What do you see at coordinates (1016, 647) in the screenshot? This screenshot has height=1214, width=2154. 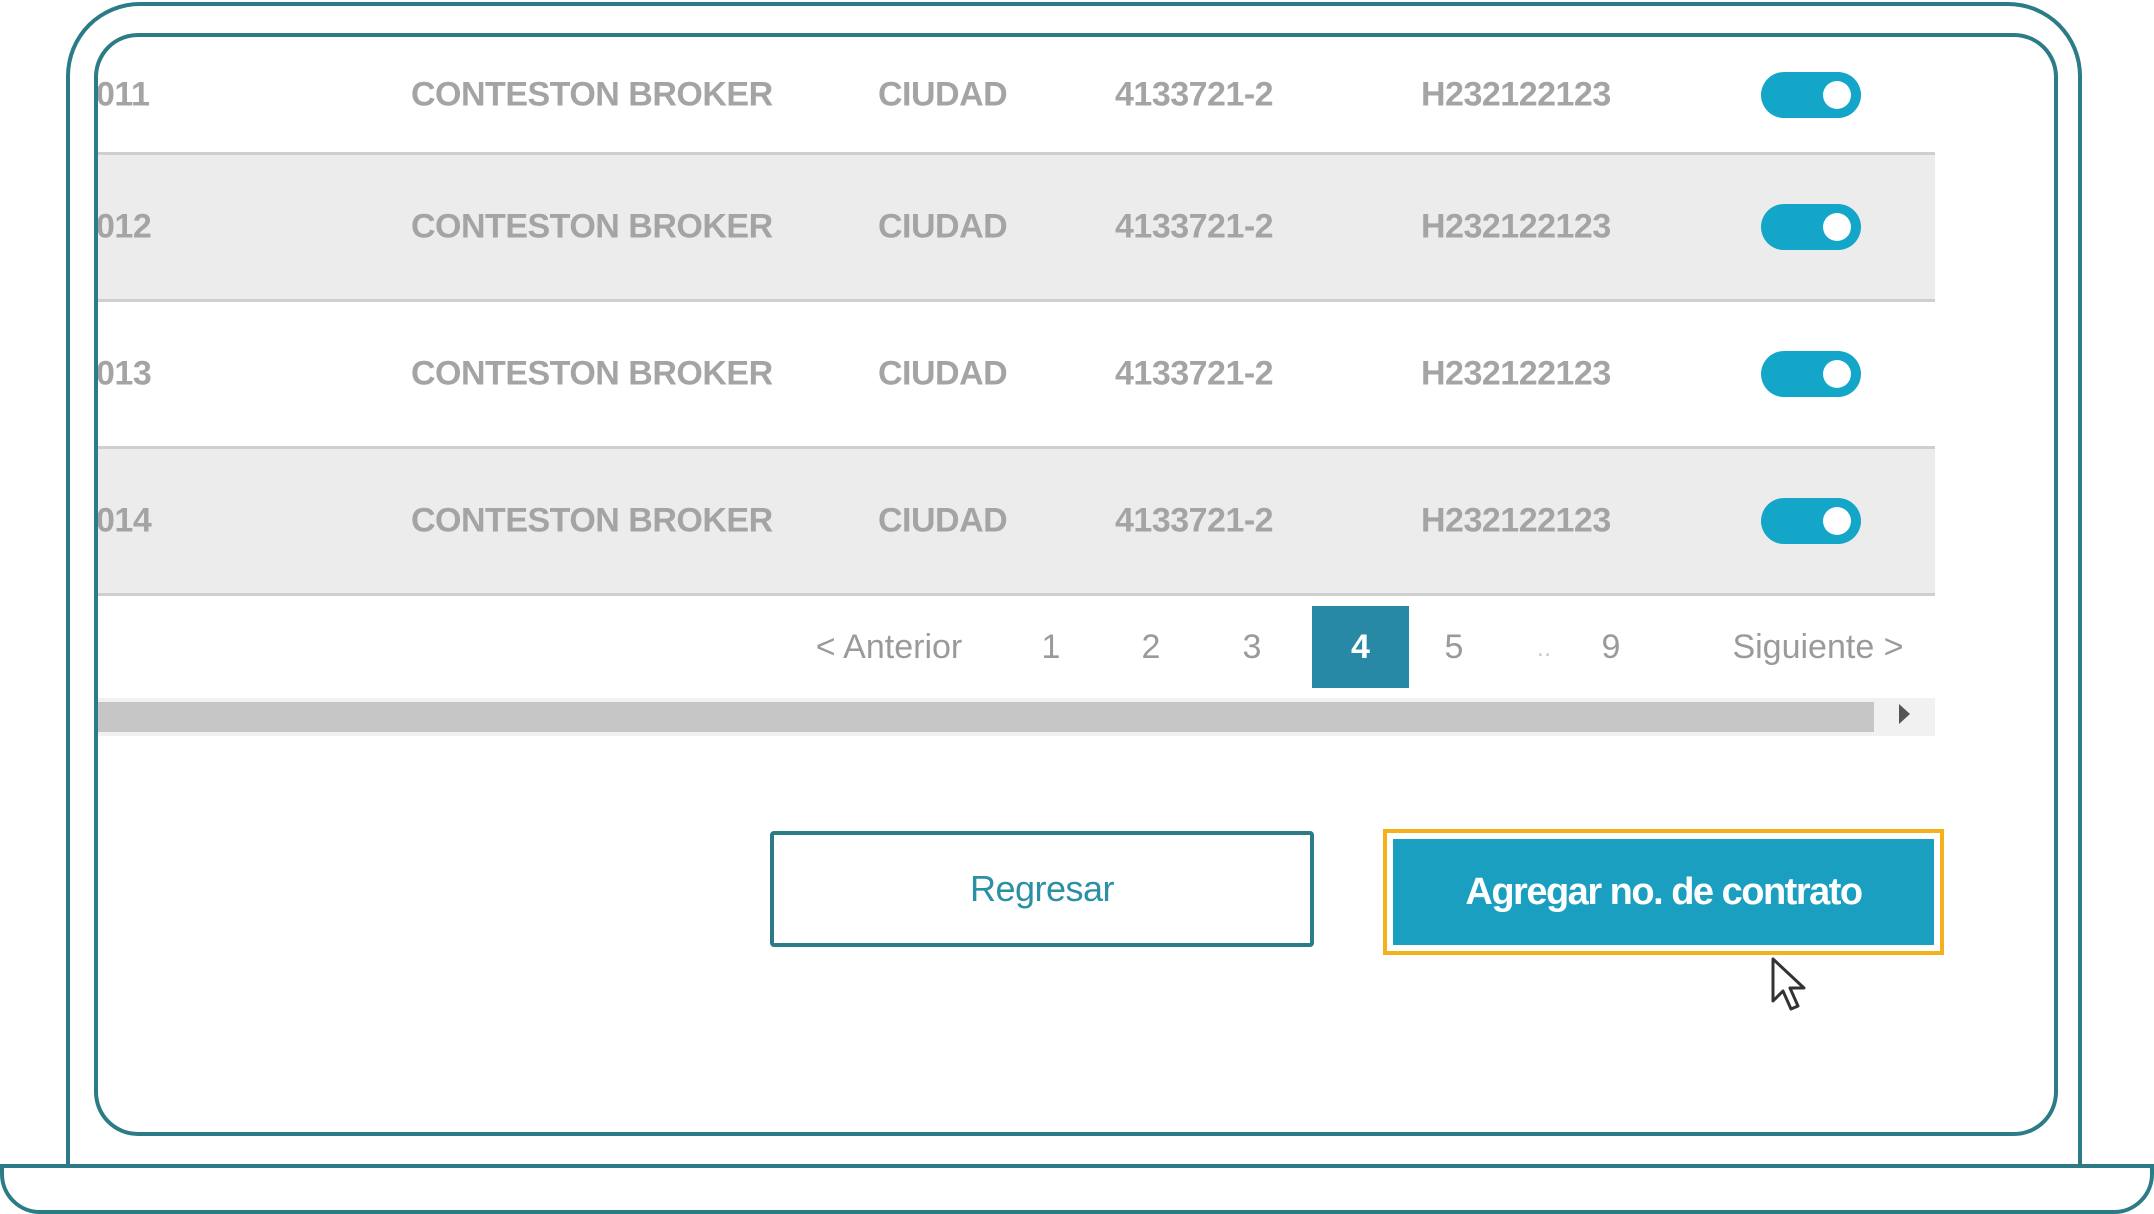 I see `pagination: < Anterior 1 2 3 4 5 .. 9 Siguiente >` at bounding box center [1016, 647].